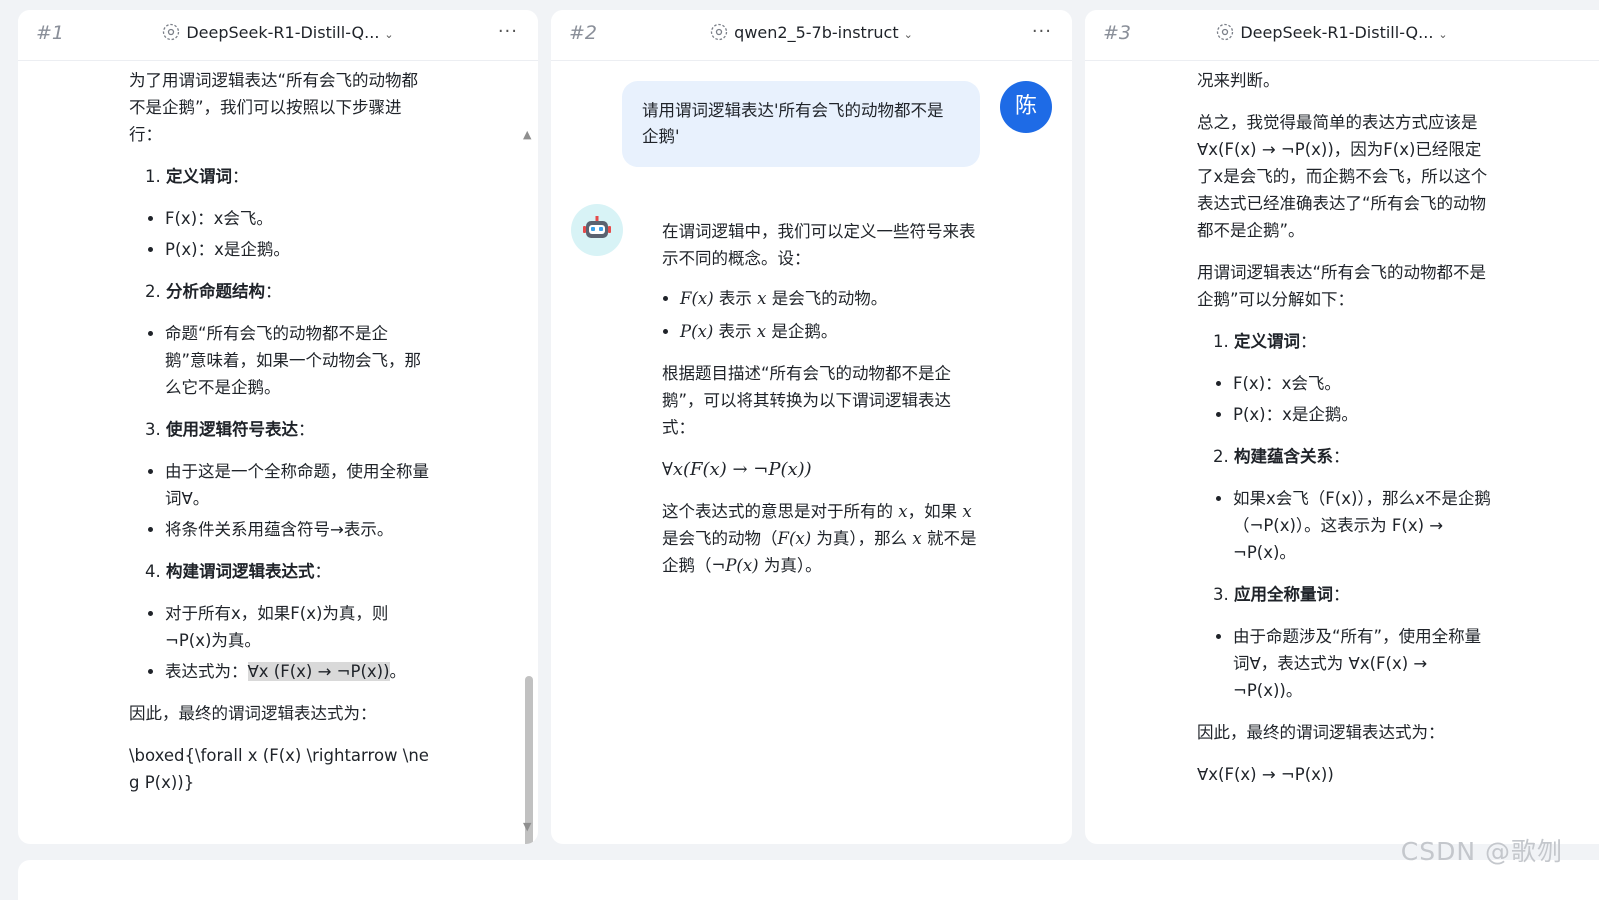 The width and height of the screenshot is (1599, 900). What do you see at coordinates (737, 469) in the screenshot?
I see `math-formula: ∀x(F(x) → ¬P(x))` at bounding box center [737, 469].